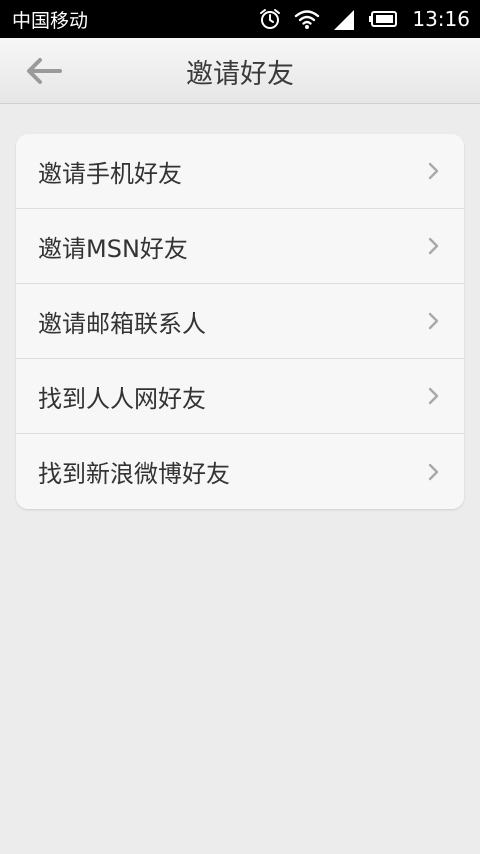 This screenshot has height=854, width=480. I want to click on menu-item-label: 找到人人网好友, so click(122, 398).